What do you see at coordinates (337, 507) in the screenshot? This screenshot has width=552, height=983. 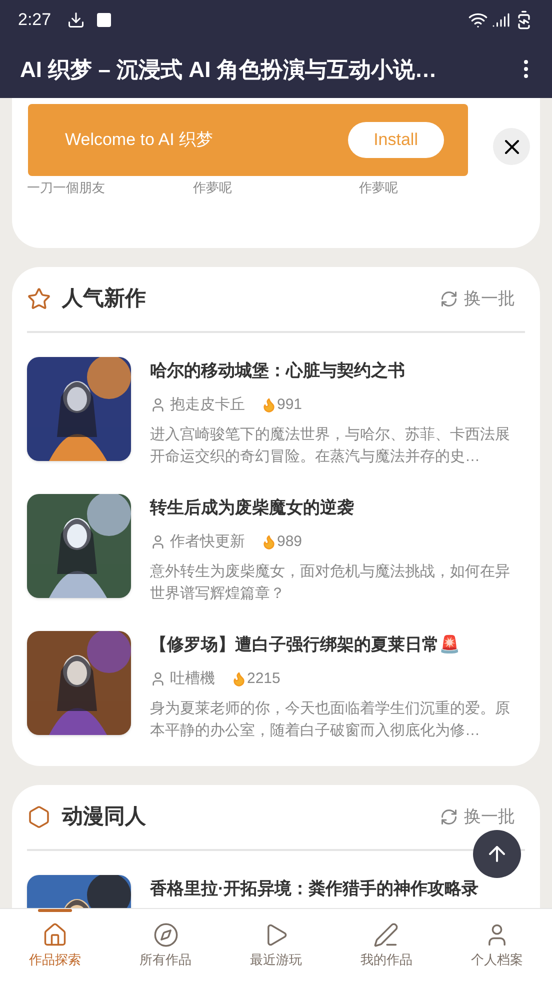 I see `story-title: 转生后成为废柴魔女的逆袭` at bounding box center [337, 507].